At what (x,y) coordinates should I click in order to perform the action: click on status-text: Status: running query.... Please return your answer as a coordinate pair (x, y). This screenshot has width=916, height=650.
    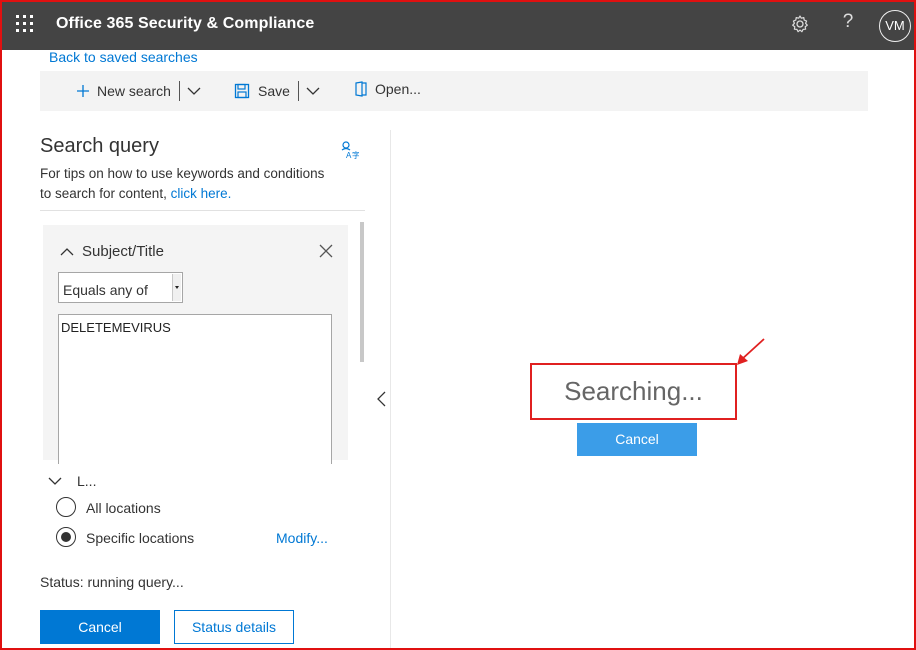
    Looking at the image, I should click on (112, 582).